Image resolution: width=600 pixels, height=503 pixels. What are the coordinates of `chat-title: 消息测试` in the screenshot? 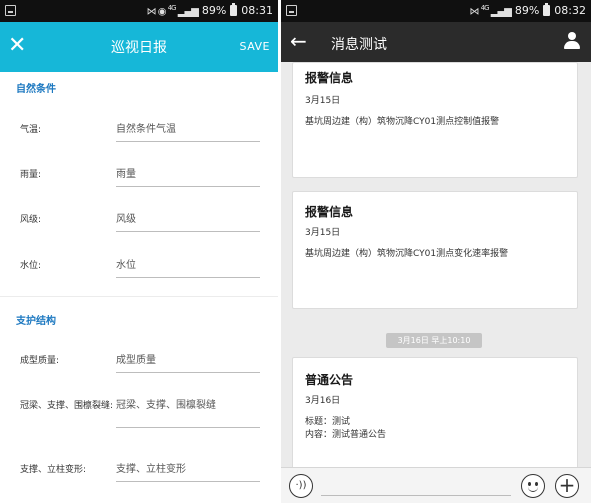 It's located at (359, 45).